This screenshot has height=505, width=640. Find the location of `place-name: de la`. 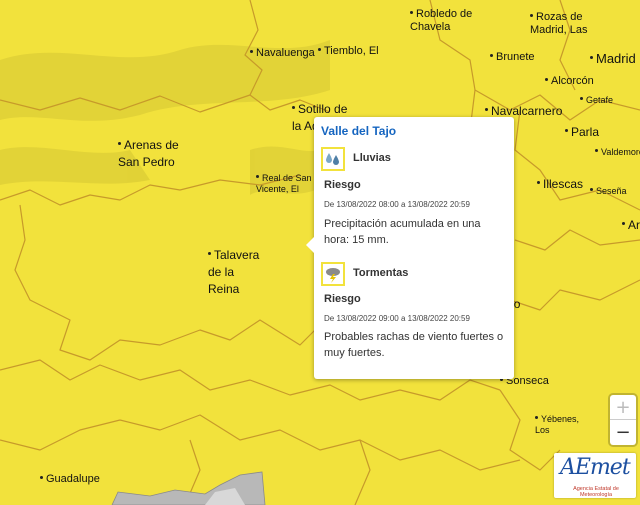

place-name: de la is located at coordinates (221, 272).